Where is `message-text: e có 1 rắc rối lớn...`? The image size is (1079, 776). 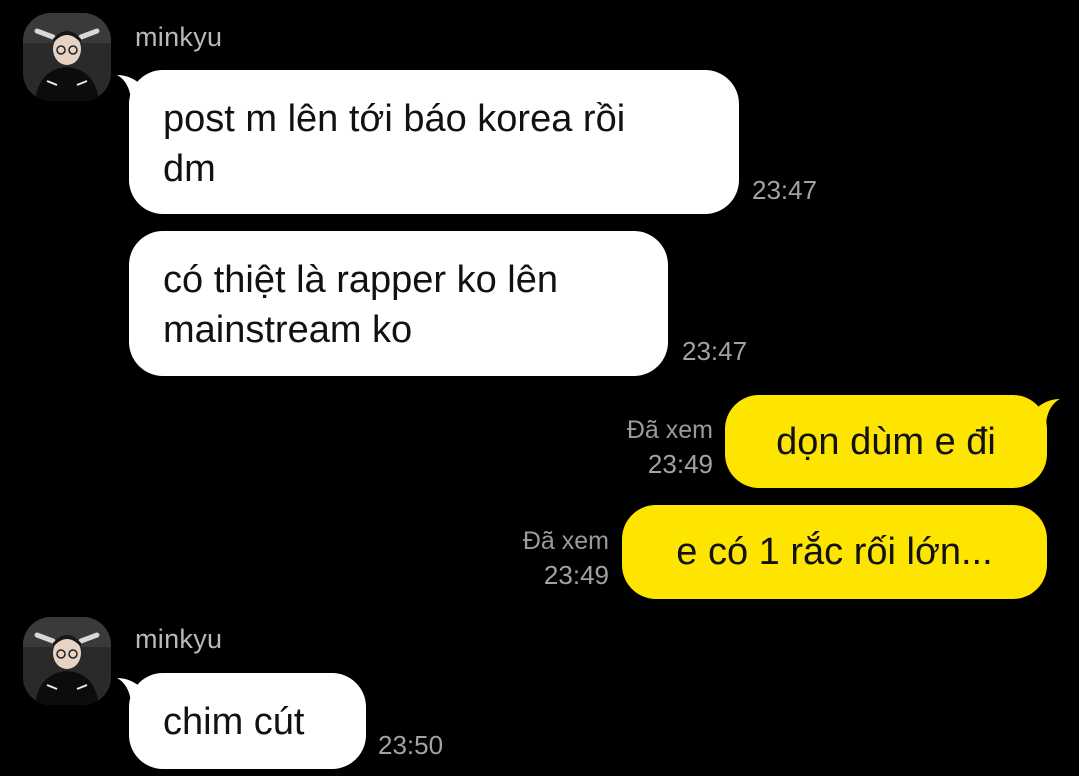 message-text: e có 1 rắc rối lớn... is located at coordinates (834, 552).